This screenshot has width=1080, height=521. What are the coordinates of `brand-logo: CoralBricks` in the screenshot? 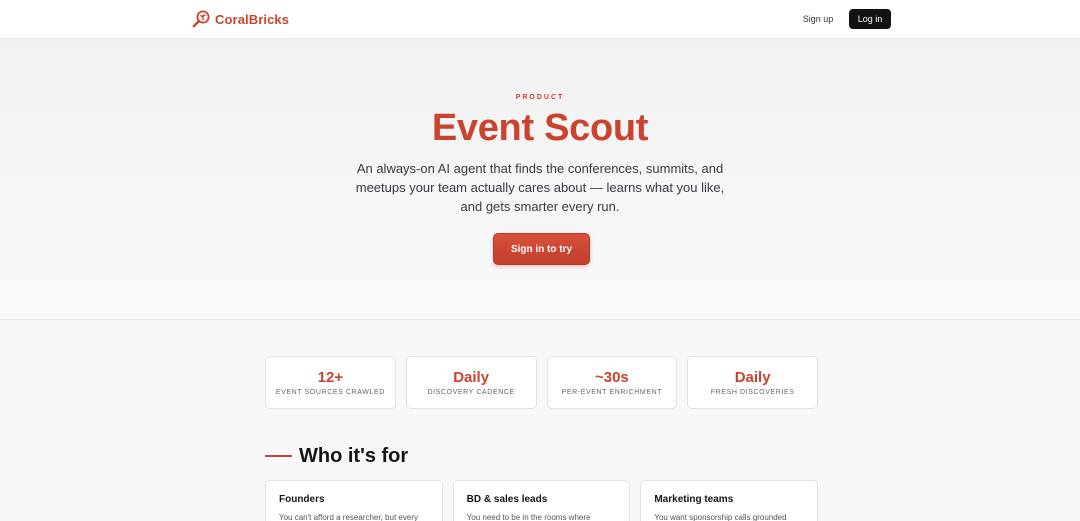 It's located at (240, 19).